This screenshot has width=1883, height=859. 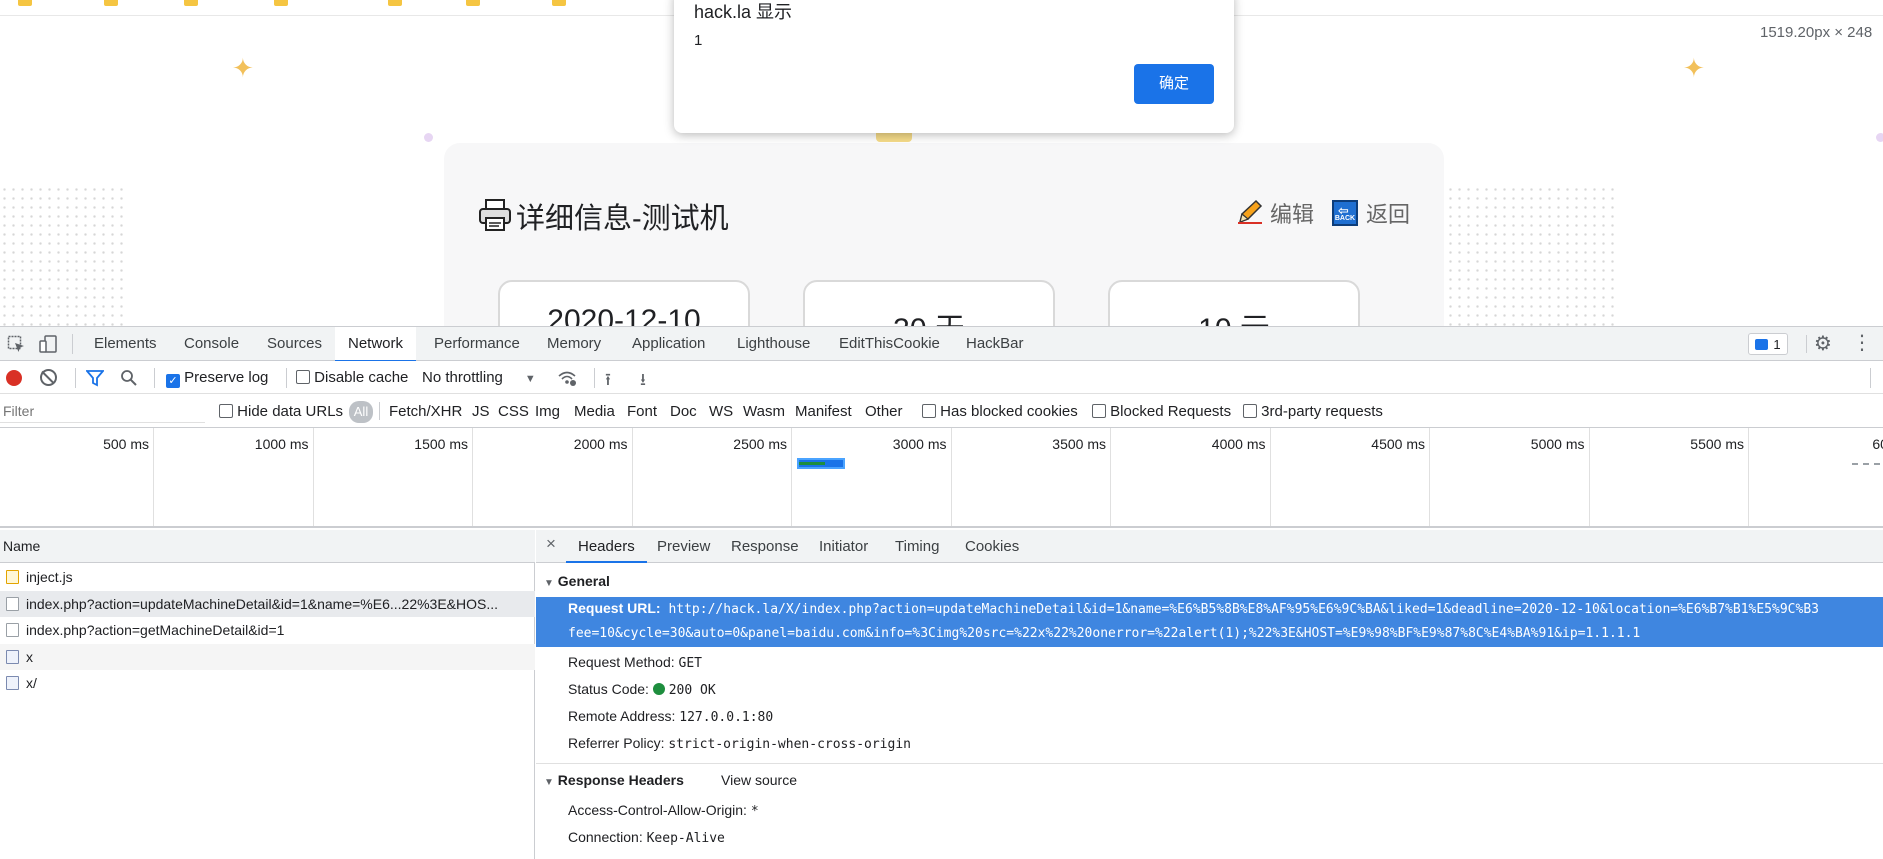 What do you see at coordinates (375, 344) in the screenshot?
I see `tab-network: Network` at bounding box center [375, 344].